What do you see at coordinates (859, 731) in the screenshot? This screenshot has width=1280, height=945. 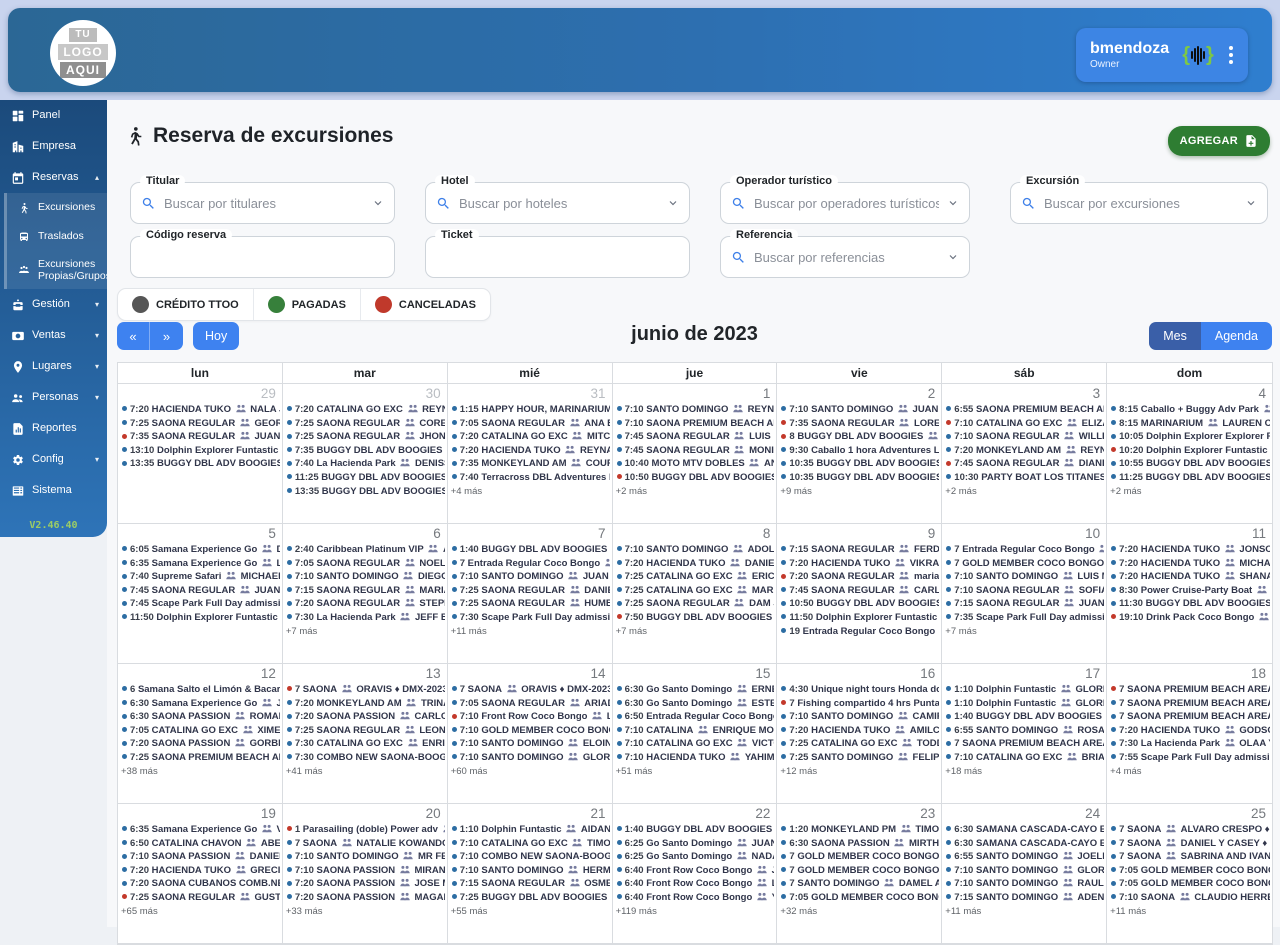 I see `calendar-event: 7:20 HACIENDA TUKO AMILCAR MA` at bounding box center [859, 731].